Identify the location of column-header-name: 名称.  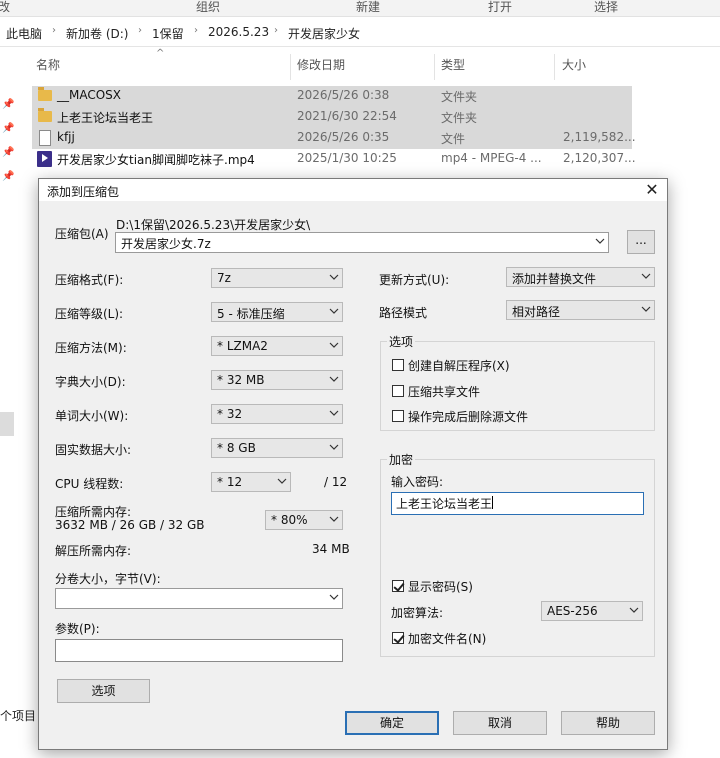
(48, 68).